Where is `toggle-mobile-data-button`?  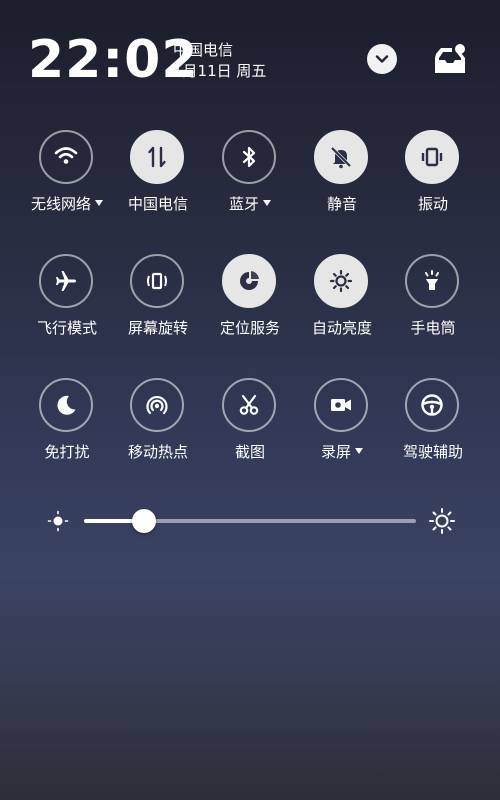
toggle-mobile-data-button is located at coordinates (157, 157).